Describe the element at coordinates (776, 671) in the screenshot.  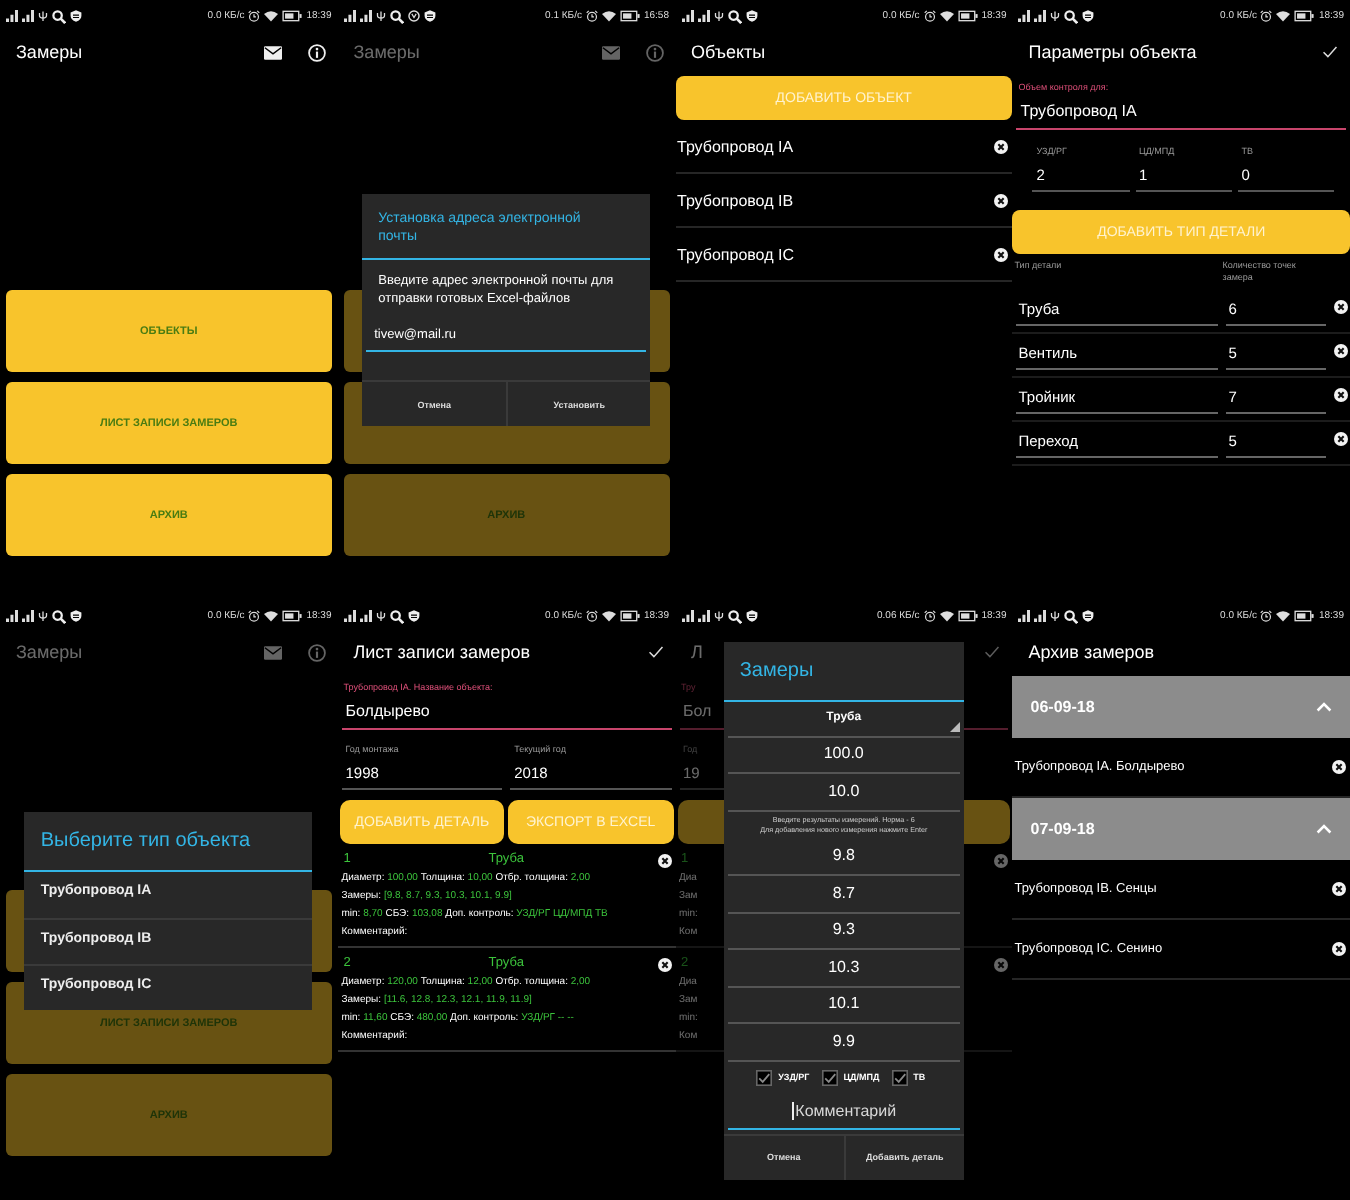
I see `dialog-title: Замеры` at that location.